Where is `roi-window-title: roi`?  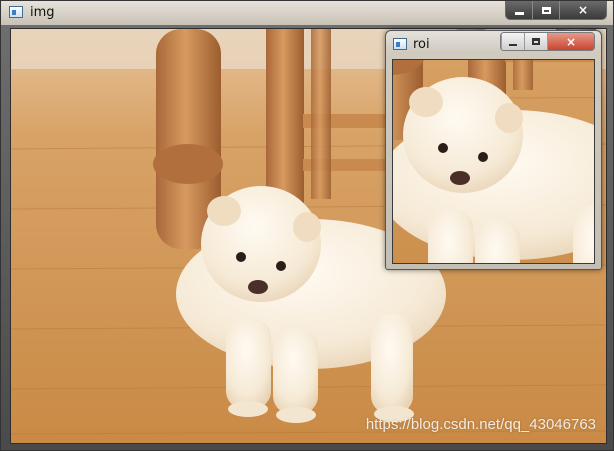
roi-window-title: roi is located at coordinates (421, 44).